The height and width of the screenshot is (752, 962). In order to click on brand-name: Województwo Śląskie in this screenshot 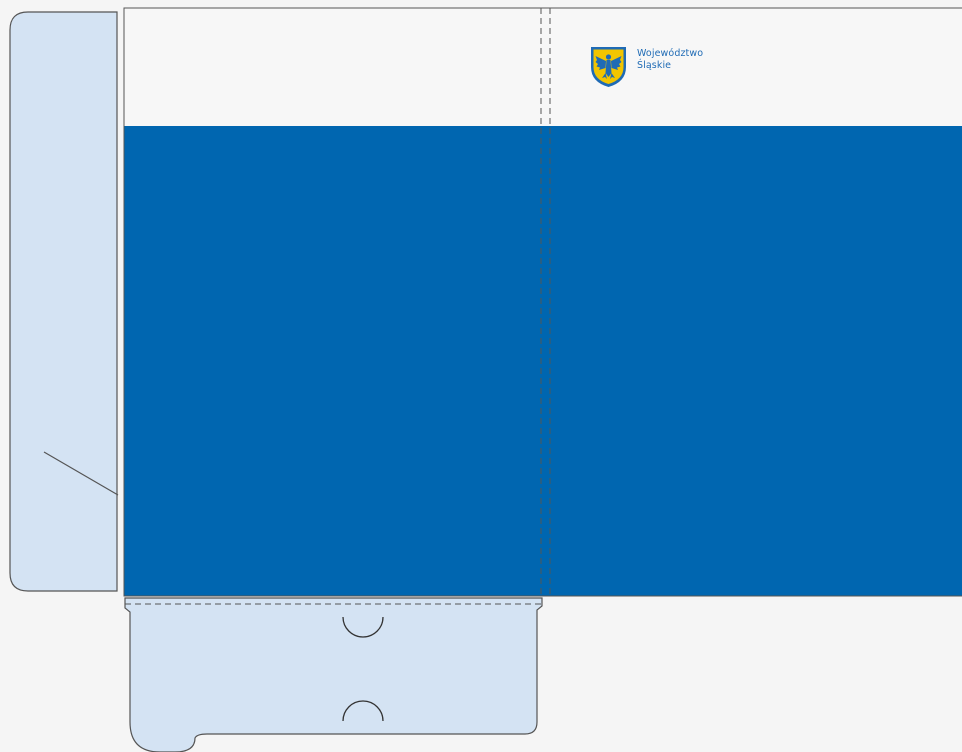, I will do `click(670, 60)`.